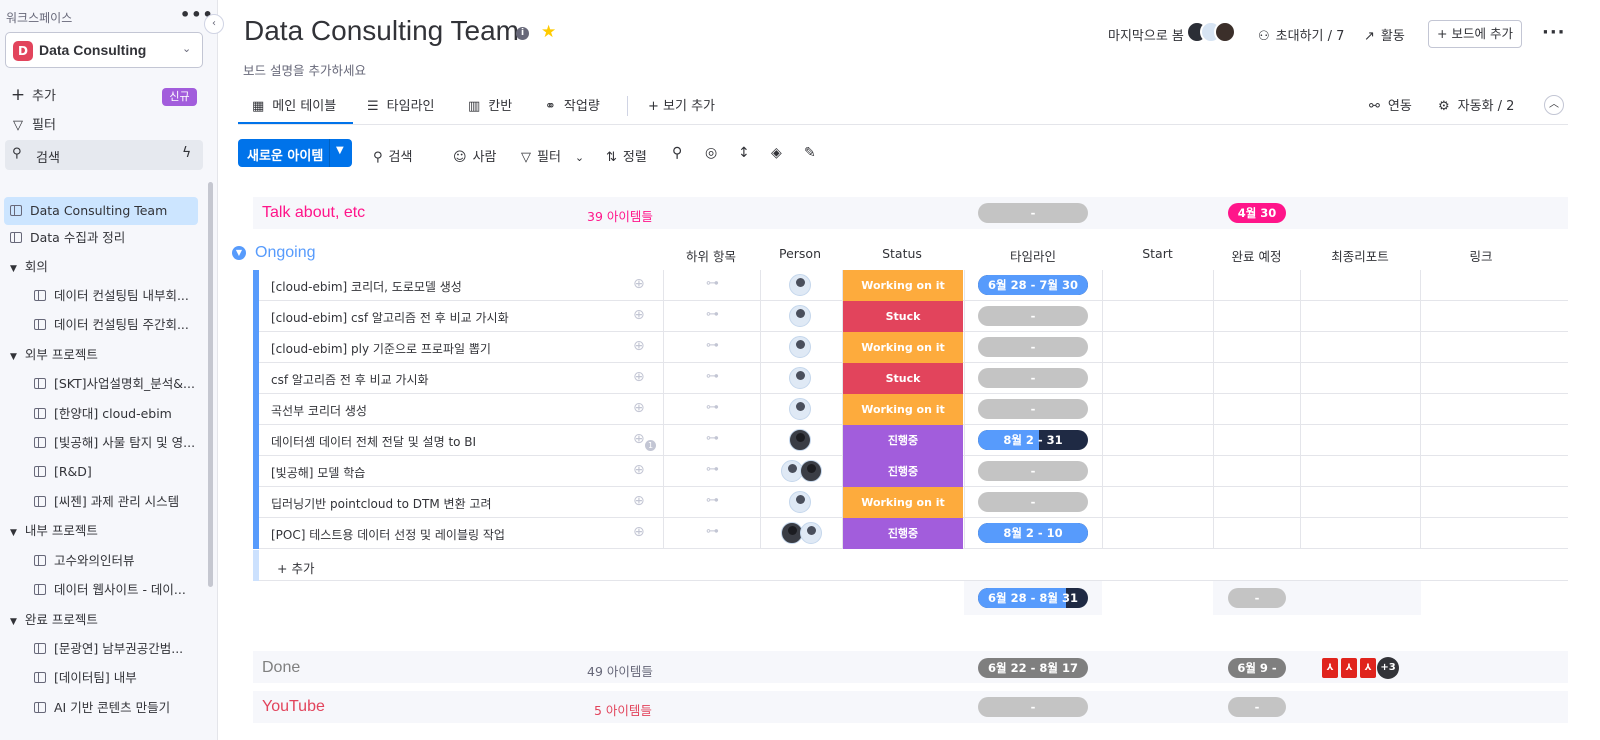 The image size is (1600, 740). I want to click on add-to-board-button: + 보드에 추가, so click(1475, 34).